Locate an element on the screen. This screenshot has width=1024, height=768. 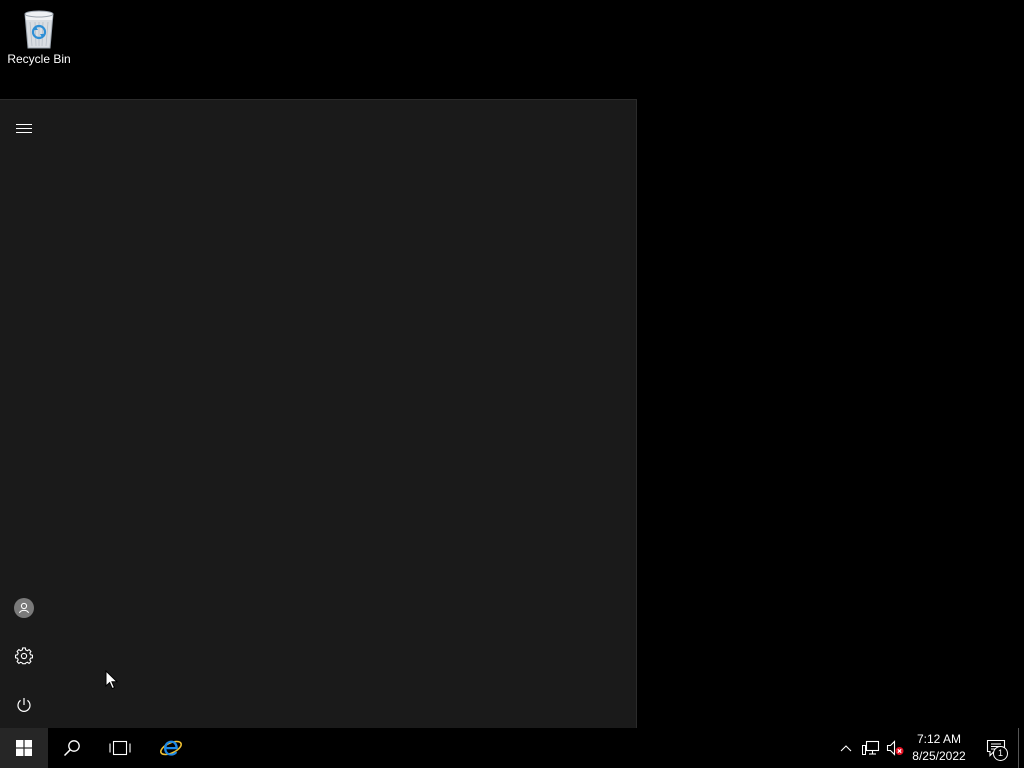
network-tray-button is located at coordinates (871, 748).